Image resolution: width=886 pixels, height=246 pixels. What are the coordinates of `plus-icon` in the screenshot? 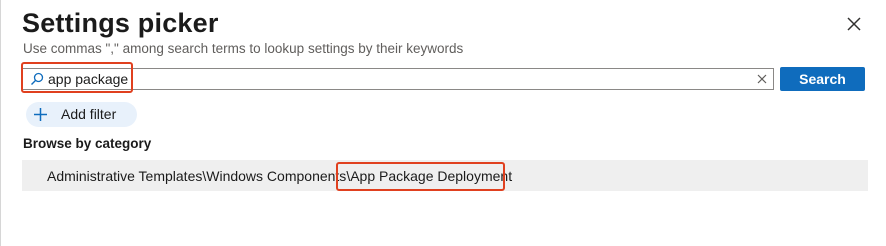 It's located at (40, 114).